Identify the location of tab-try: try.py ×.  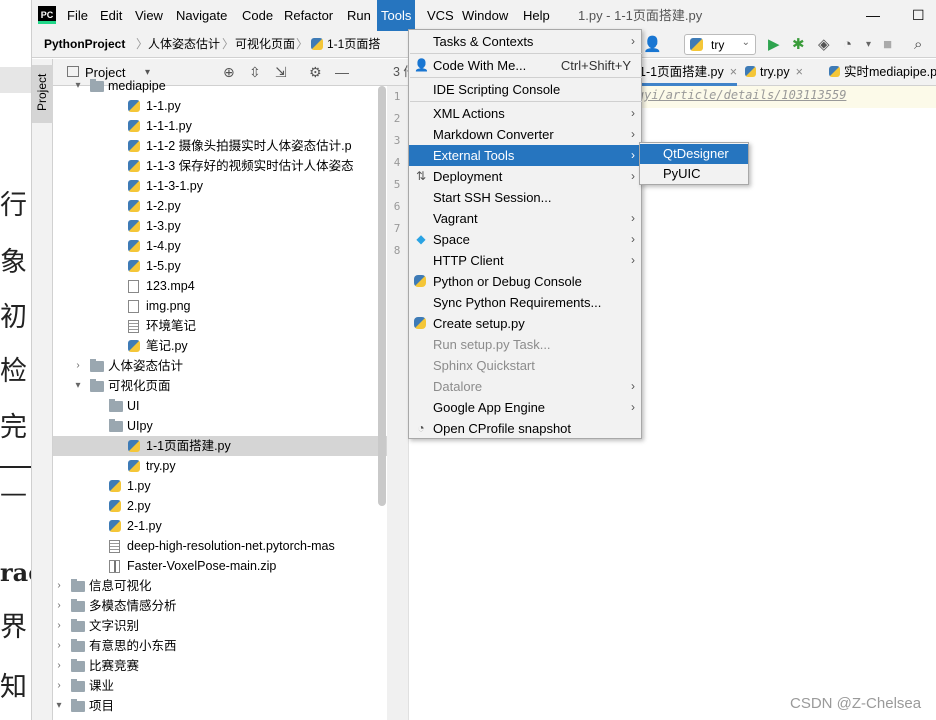
(774, 72).